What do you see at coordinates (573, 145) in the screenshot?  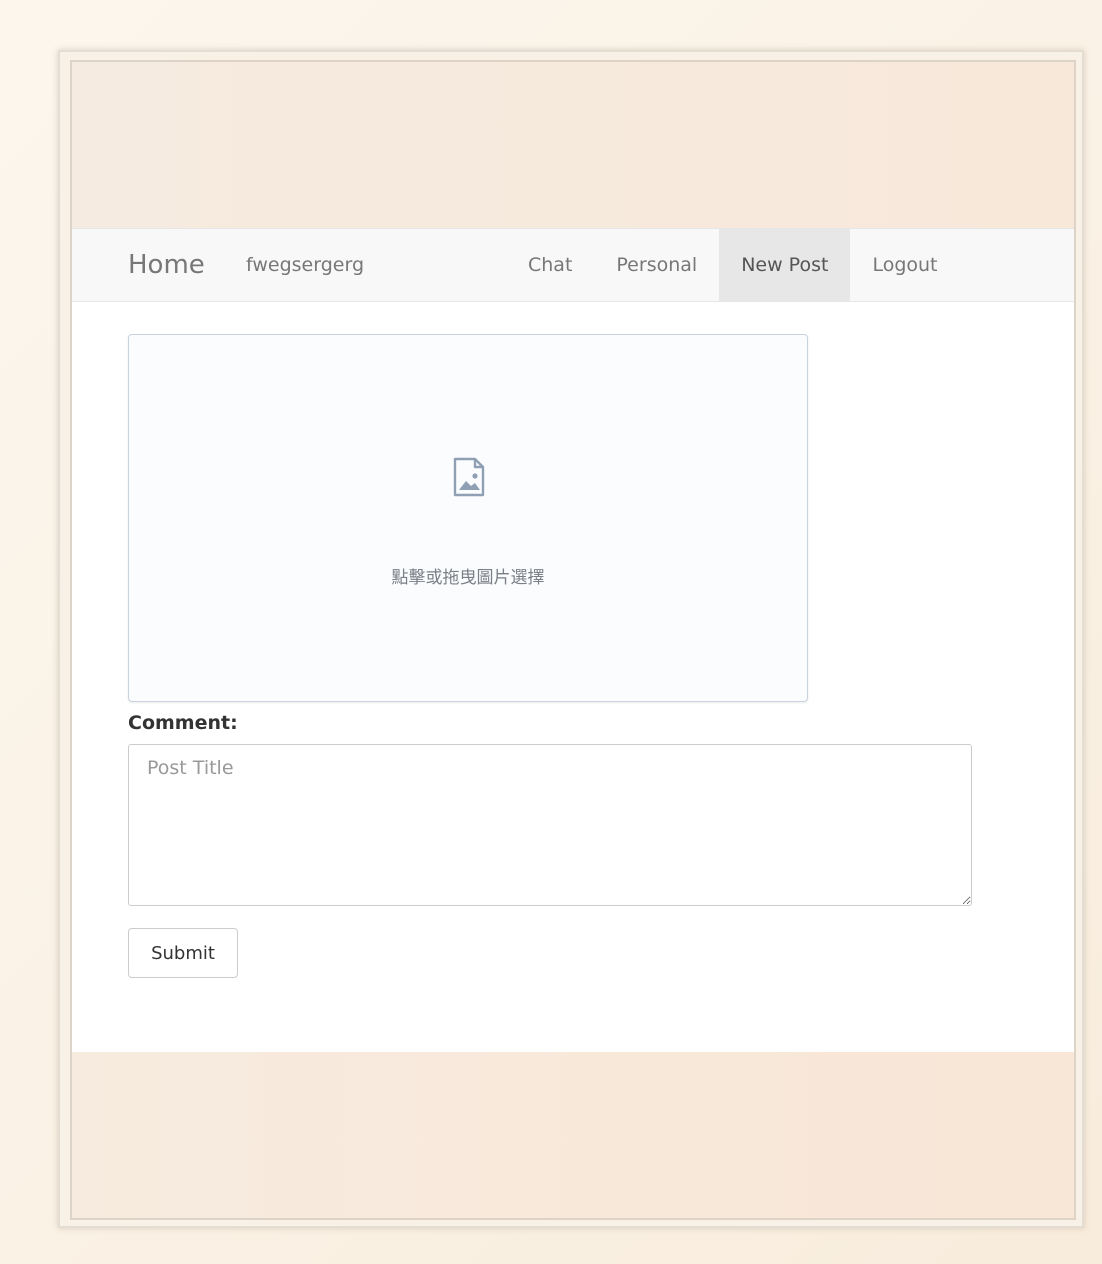 I see `header-banner` at bounding box center [573, 145].